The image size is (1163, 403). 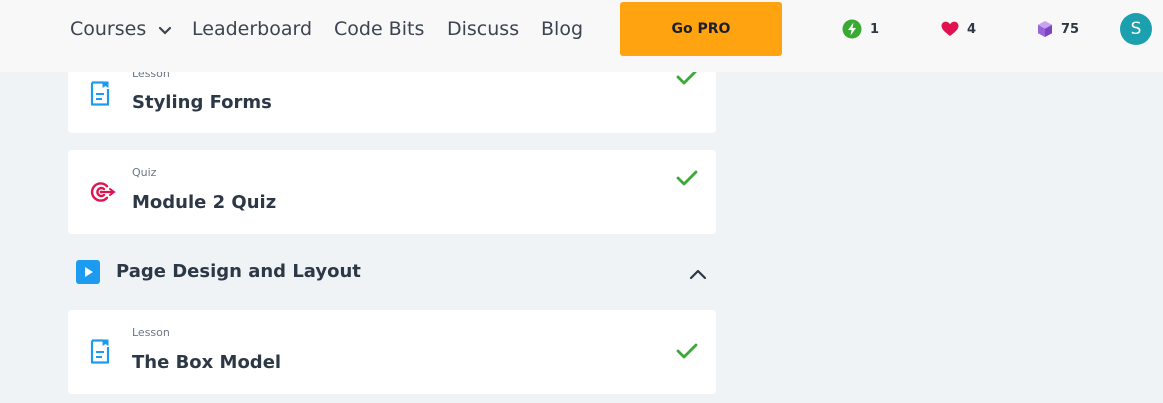 I want to click on chevron-up-icon, so click(x=698, y=274).